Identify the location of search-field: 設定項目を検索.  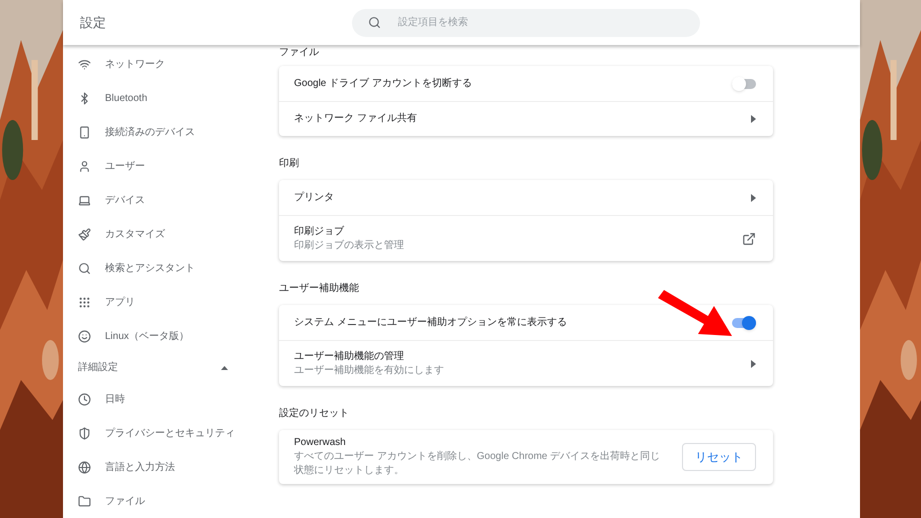
(526, 22).